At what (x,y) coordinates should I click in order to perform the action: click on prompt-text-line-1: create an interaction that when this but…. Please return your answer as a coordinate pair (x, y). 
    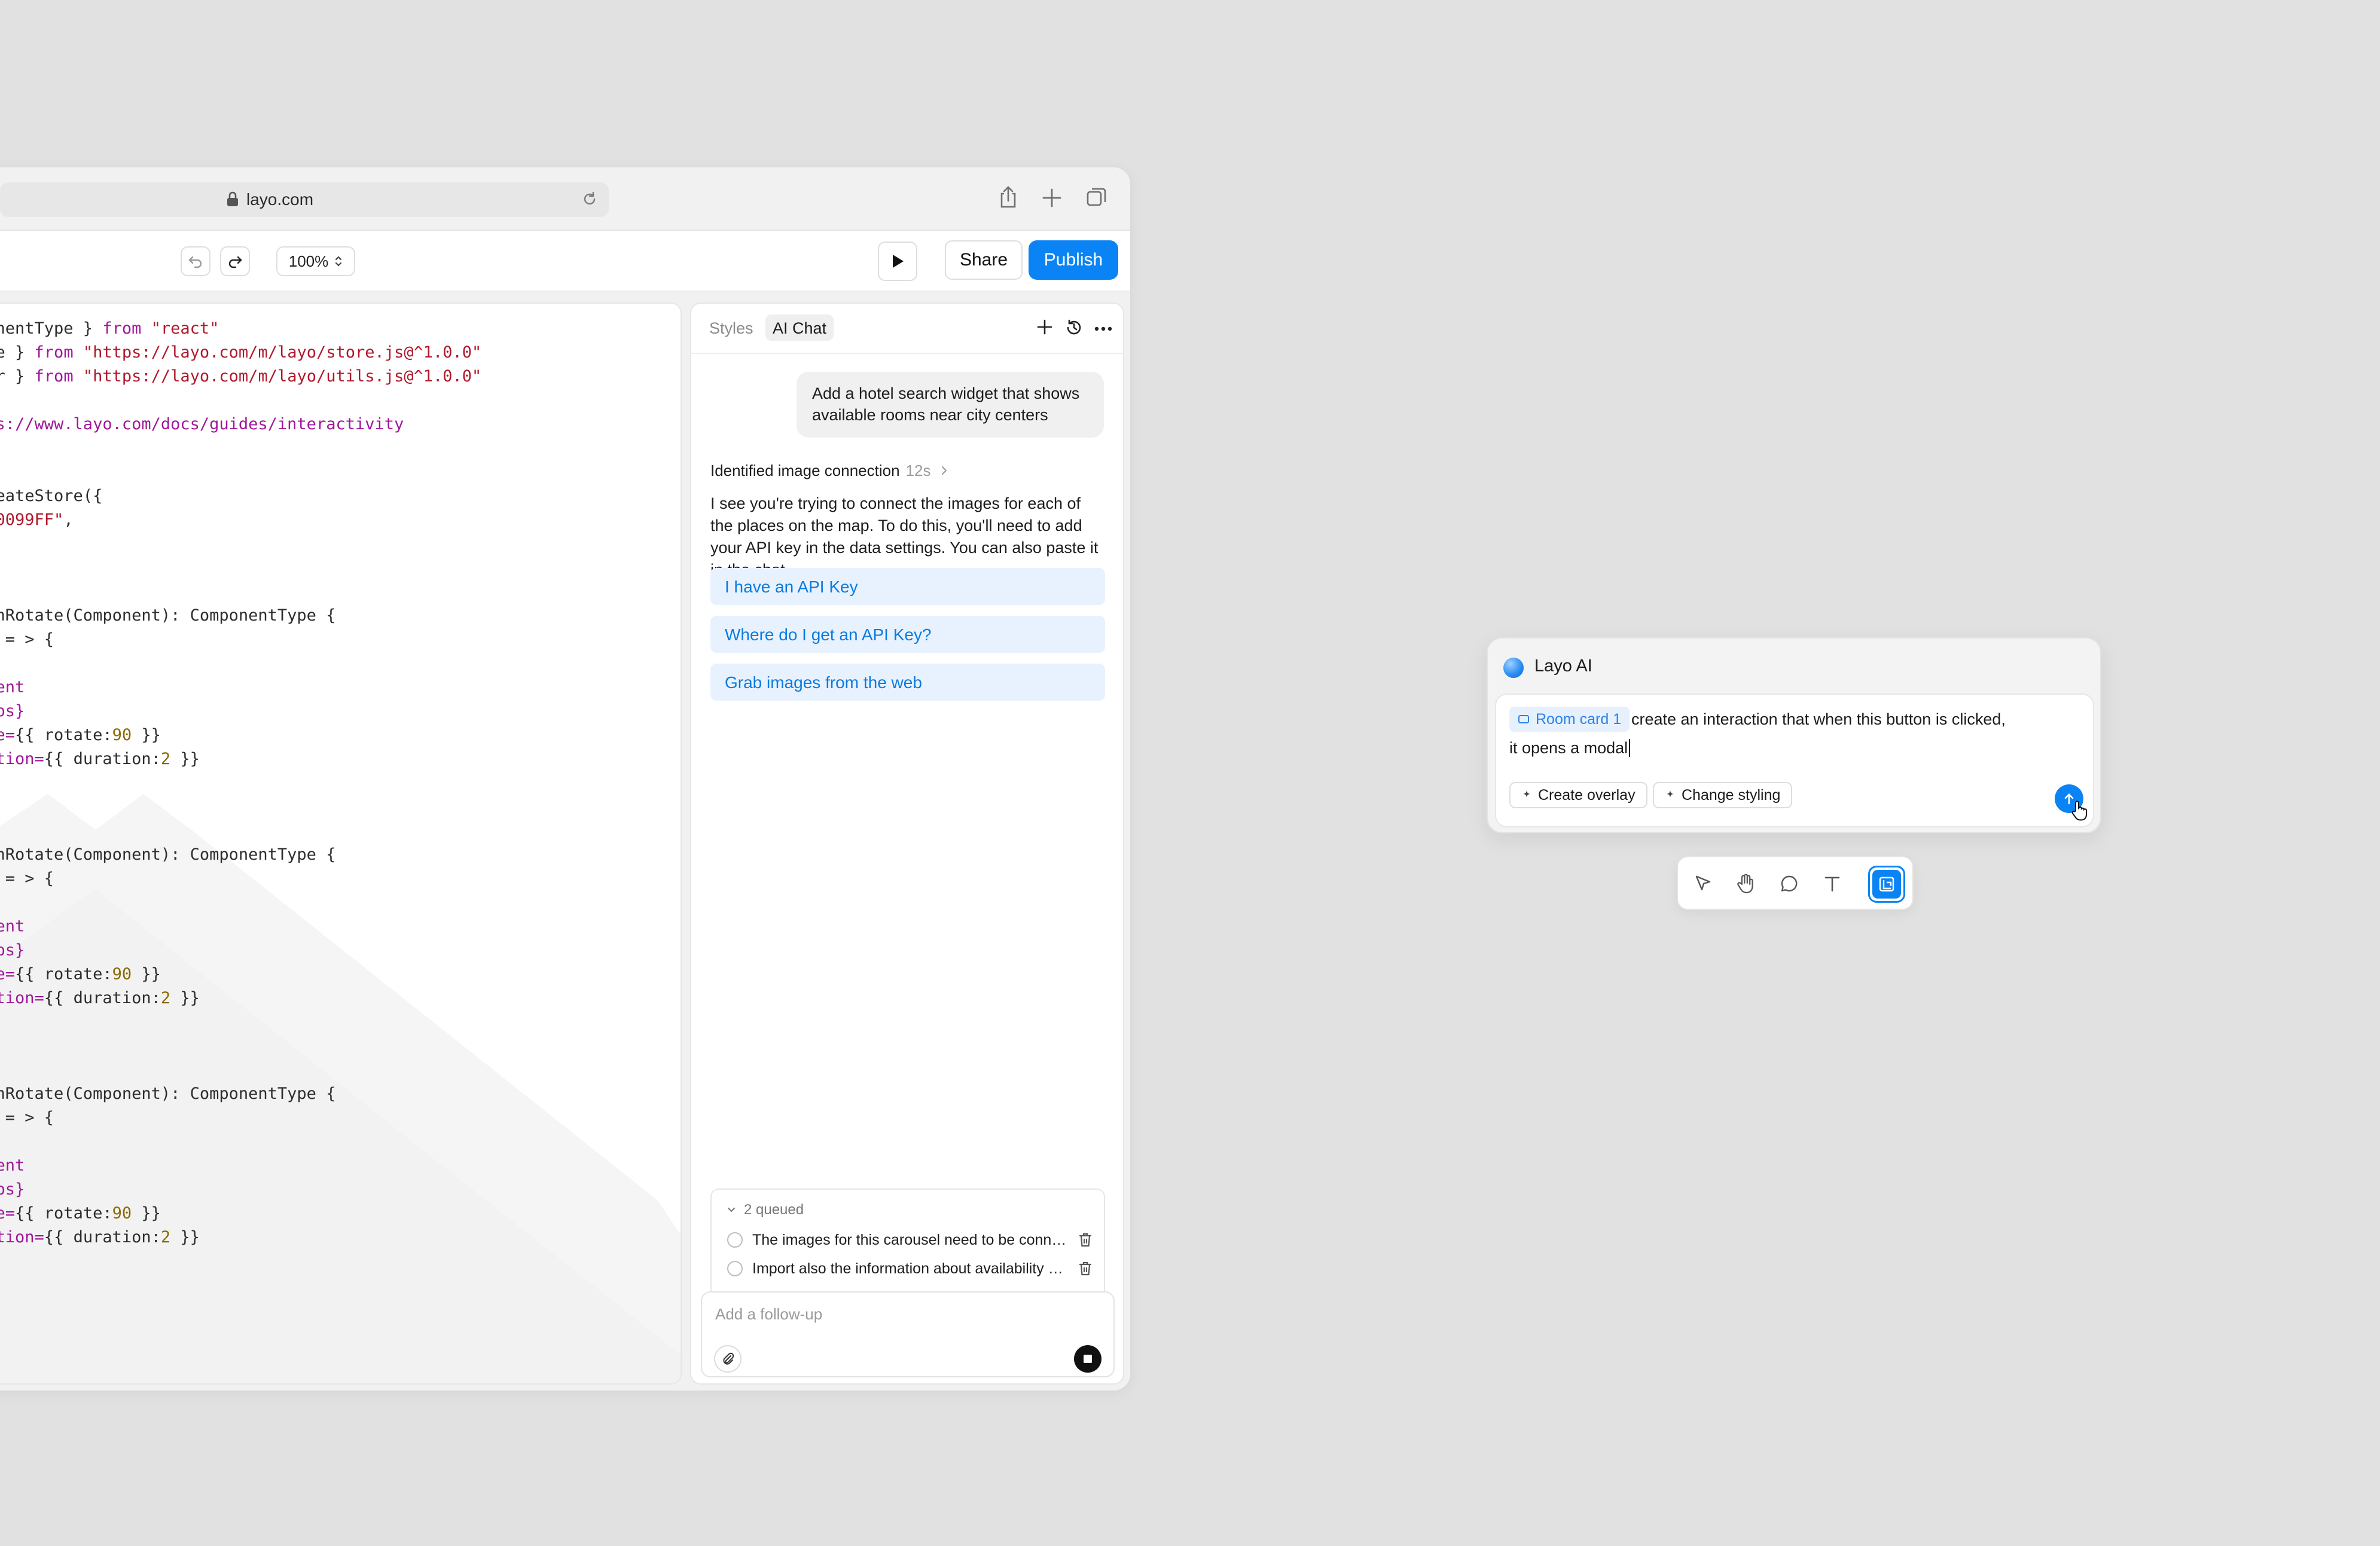
    Looking at the image, I should click on (1819, 719).